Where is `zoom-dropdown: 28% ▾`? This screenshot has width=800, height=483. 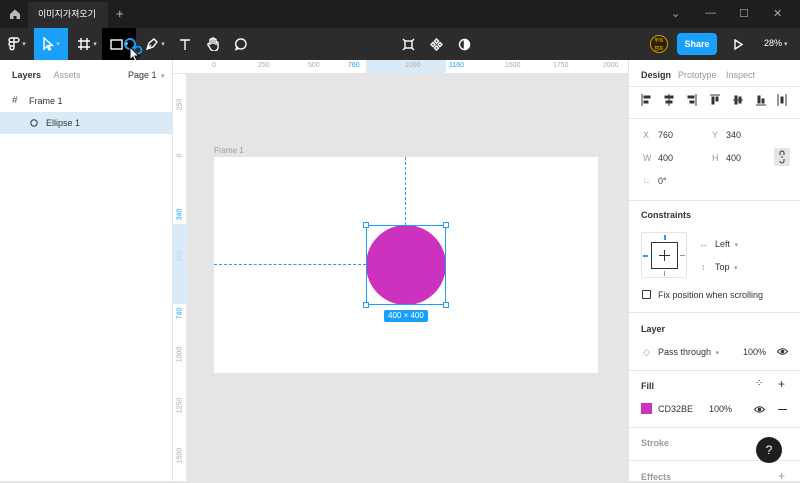 zoom-dropdown: 28% ▾ is located at coordinates (776, 43).